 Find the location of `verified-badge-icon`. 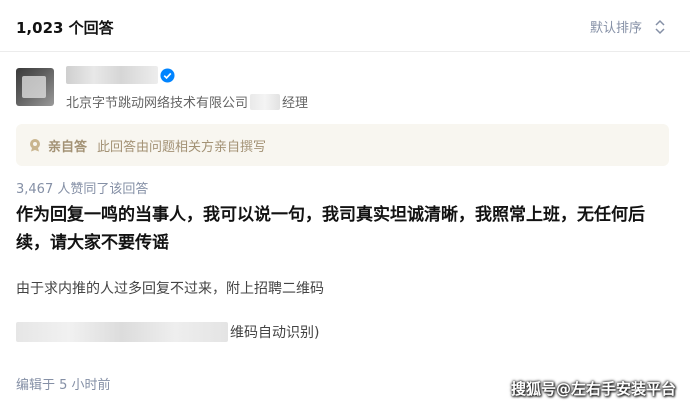

verified-badge-icon is located at coordinates (167, 75).